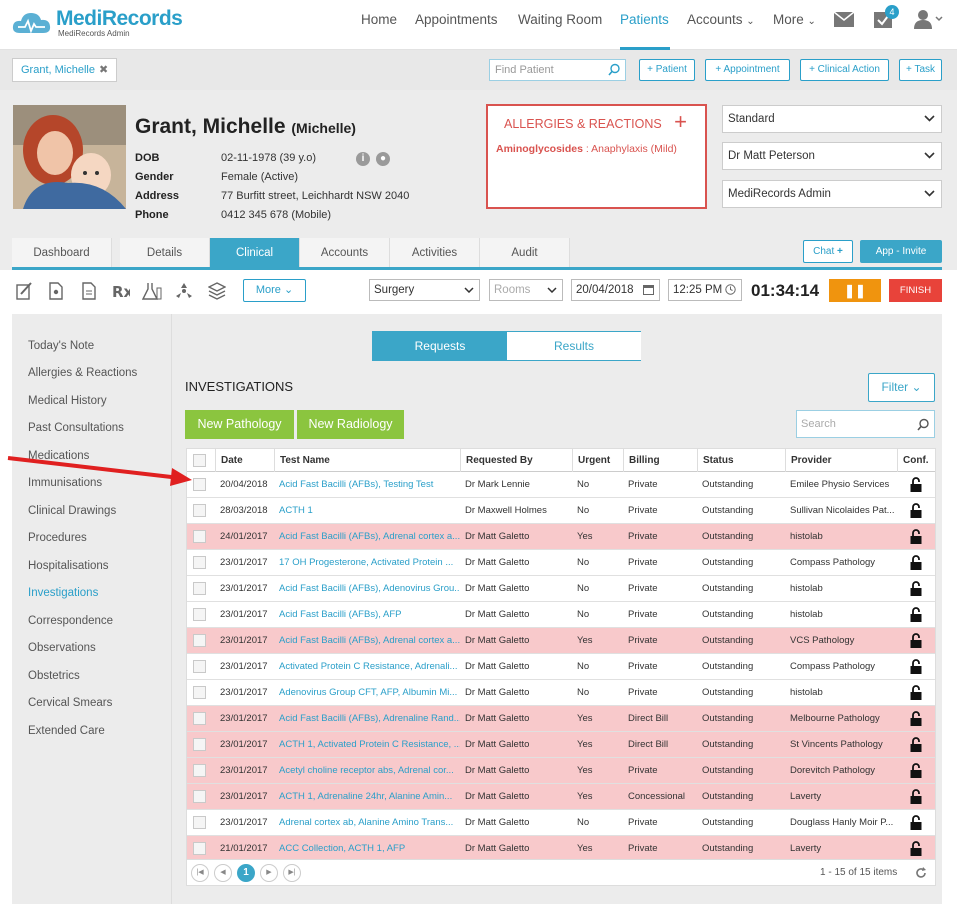 This screenshot has height=904, width=957. Describe the element at coordinates (435, 253) in the screenshot. I see `tab-activities: Activities` at that location.